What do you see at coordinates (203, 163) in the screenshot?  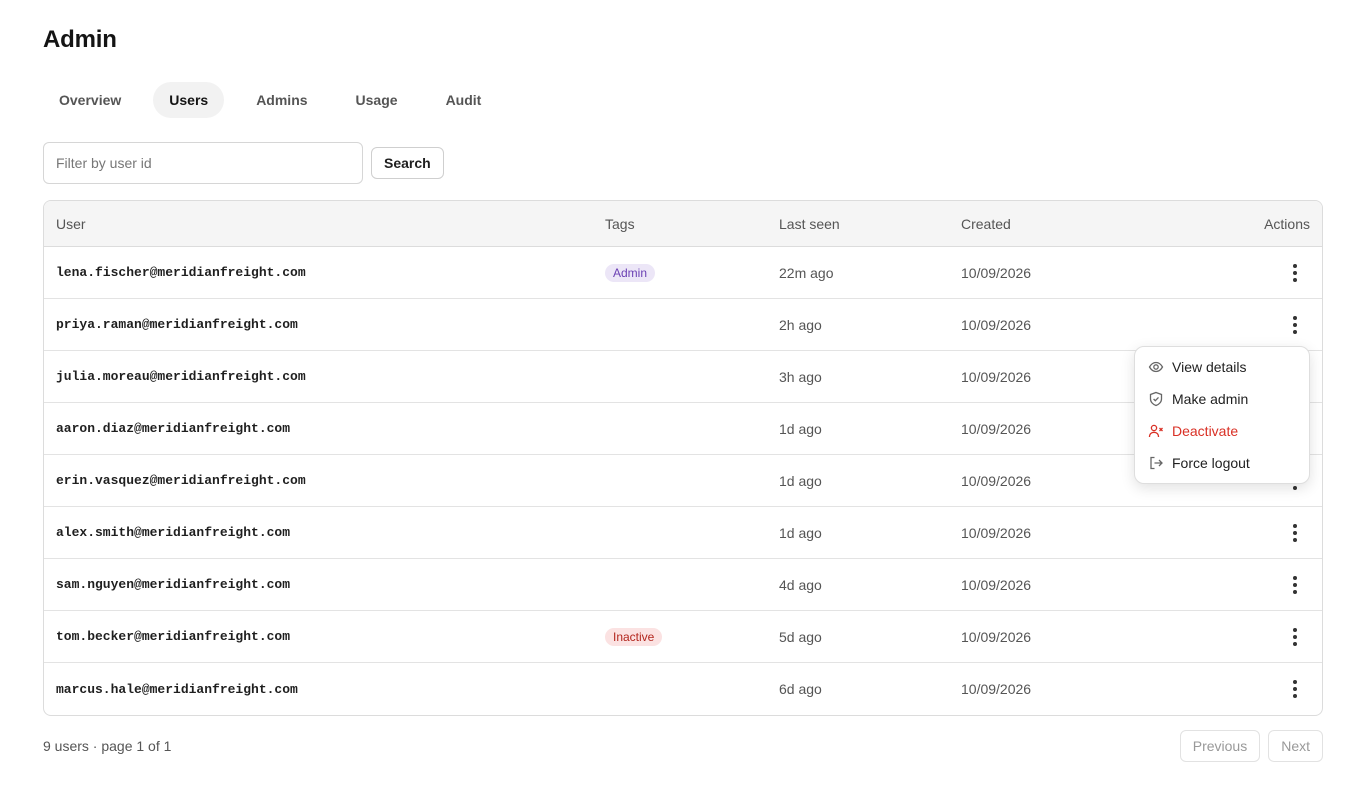 I see `filter-input` at bounding box center [203, 163].